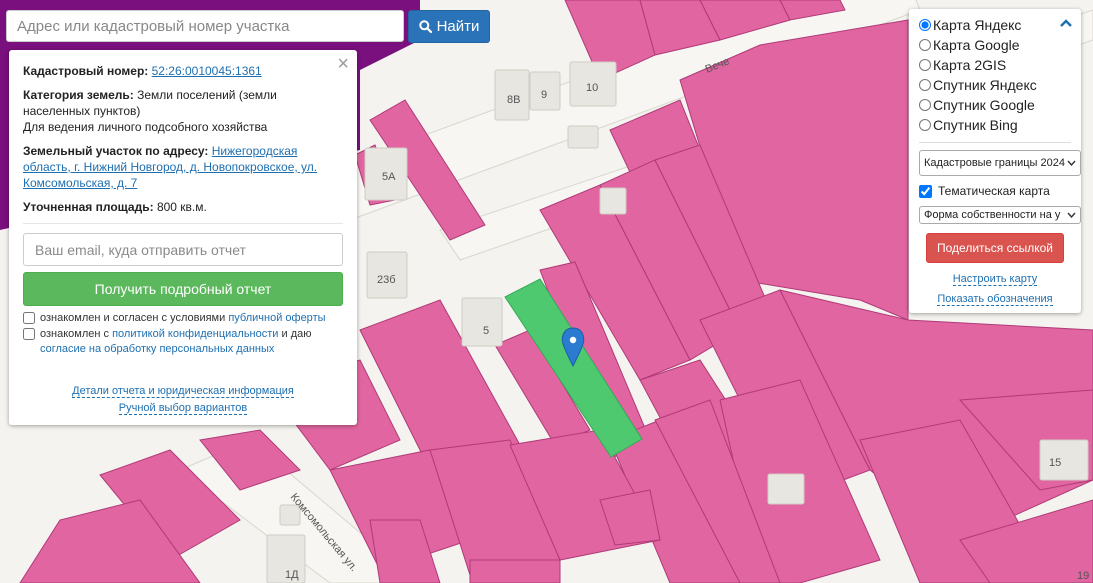 The height and width of the screenshot is (583, 1093). What do you see at coordinates (995, 279) in the screenshot?
I see `configure-map-link: Настроить карту` at bounding box center [995, 279].